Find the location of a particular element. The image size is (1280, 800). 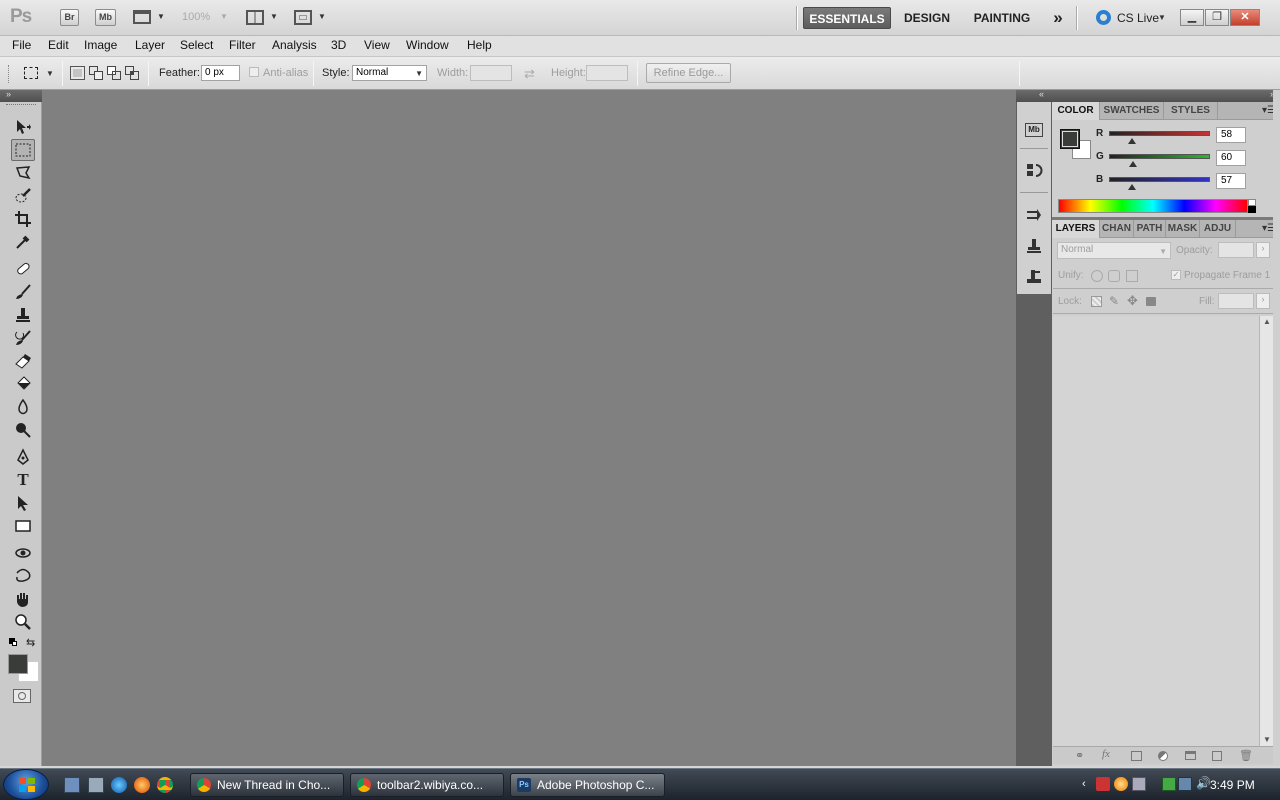

tool-presets-panel-icon is located at coordinates (1034, 276).